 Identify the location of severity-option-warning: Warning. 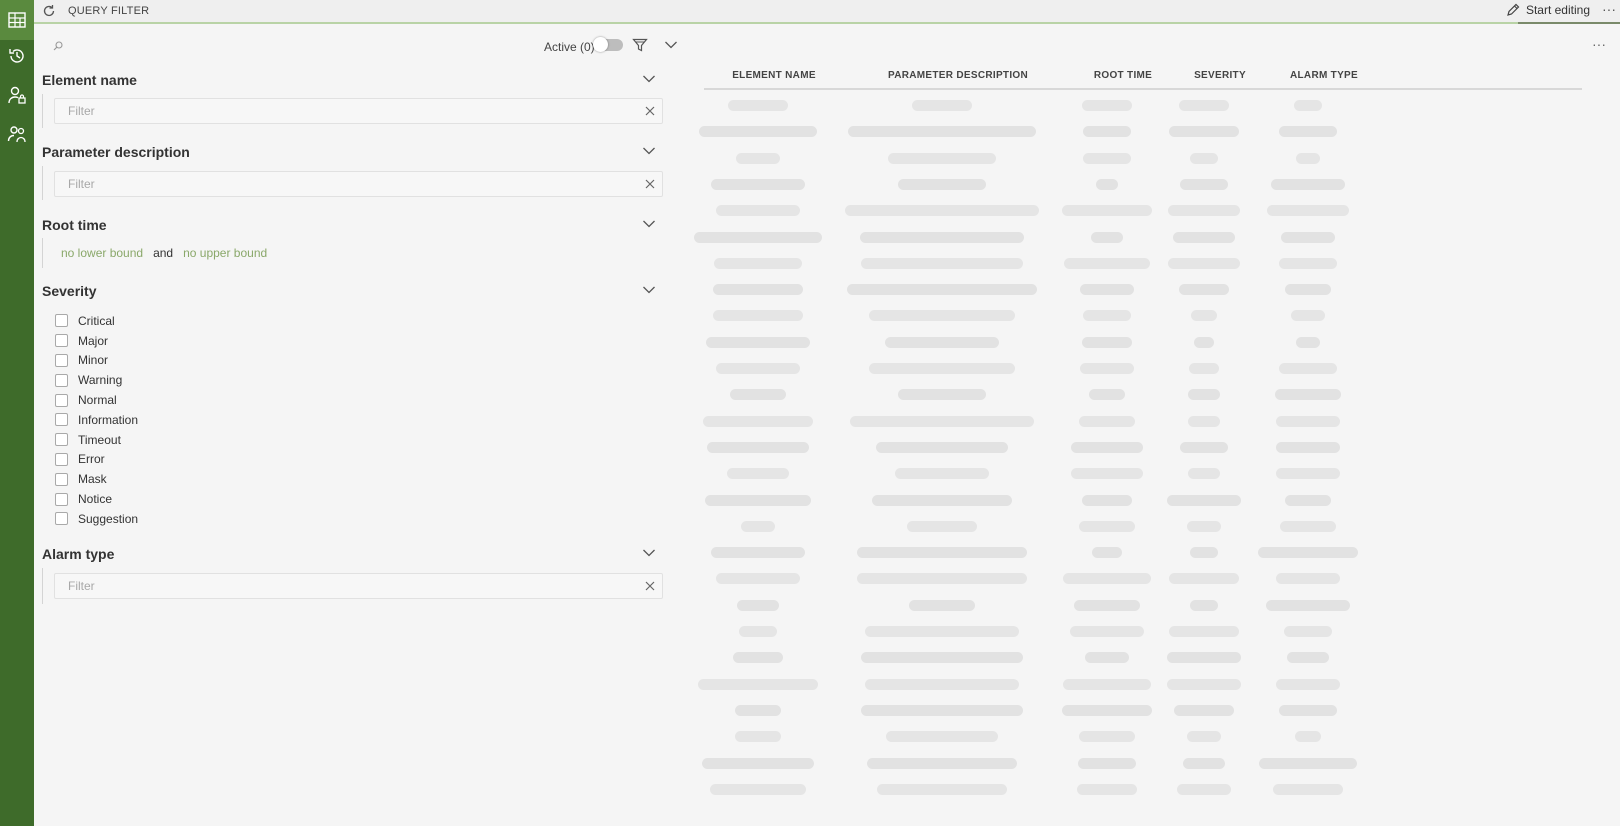
(96, 380).